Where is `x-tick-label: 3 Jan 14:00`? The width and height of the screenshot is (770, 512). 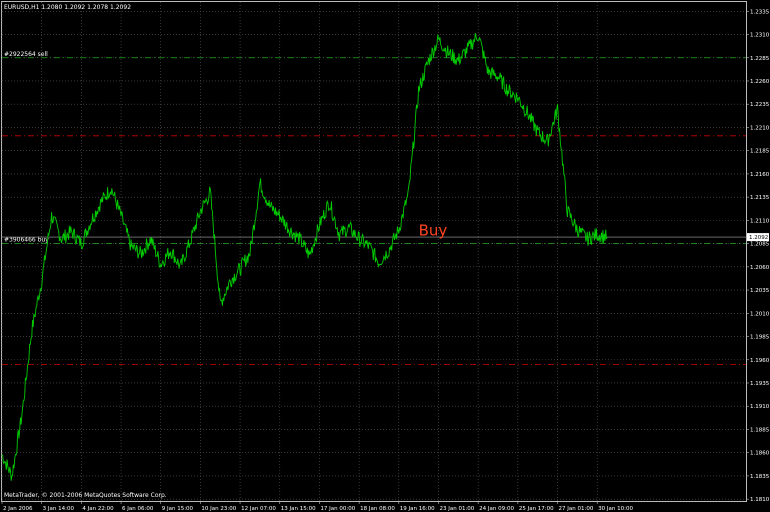 x-tick-label: 3 Jan 14:00 is located at coordinates (59, 509).